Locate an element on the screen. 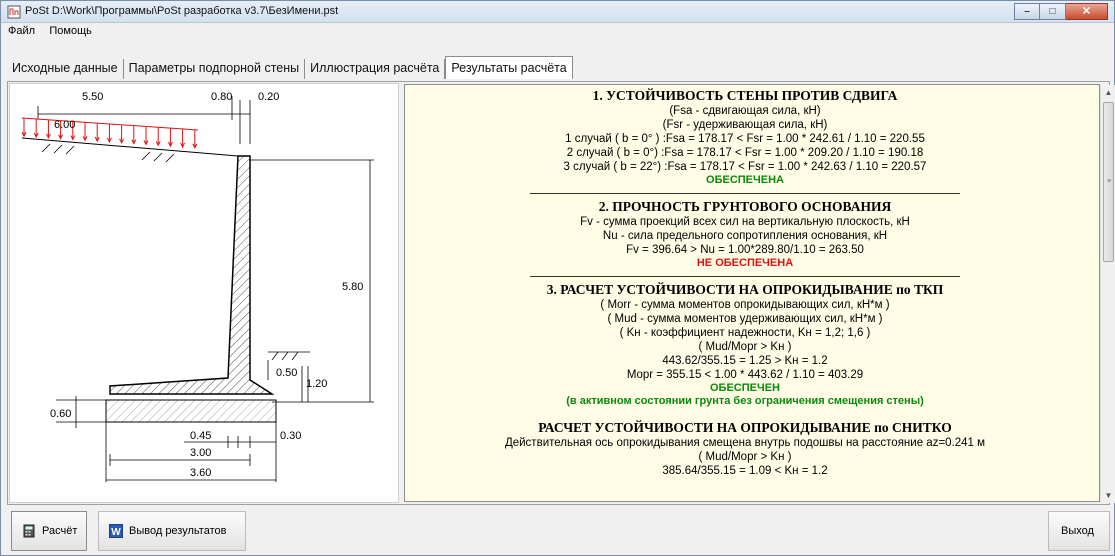 Image resolution: width=1115 pixels, height=556 pixels. dim-load: 6.00 is located at coordinates (64, 125).